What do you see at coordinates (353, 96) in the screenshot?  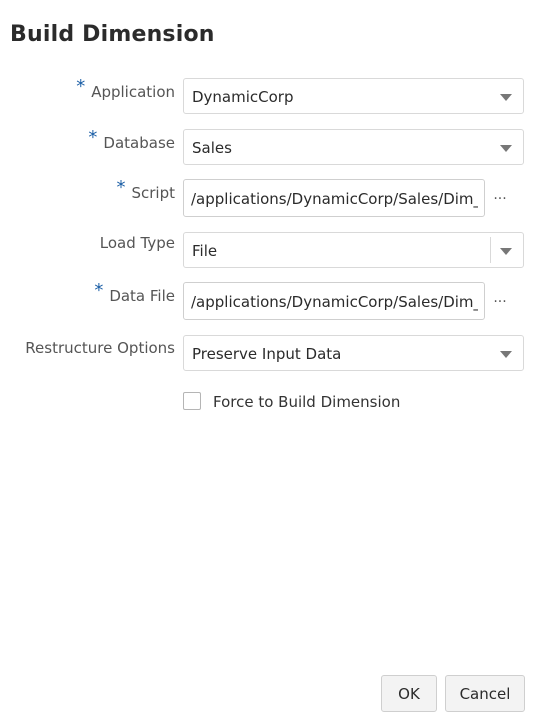 I see `application-select: DynamicCorp` at bounding box center [353, 96].